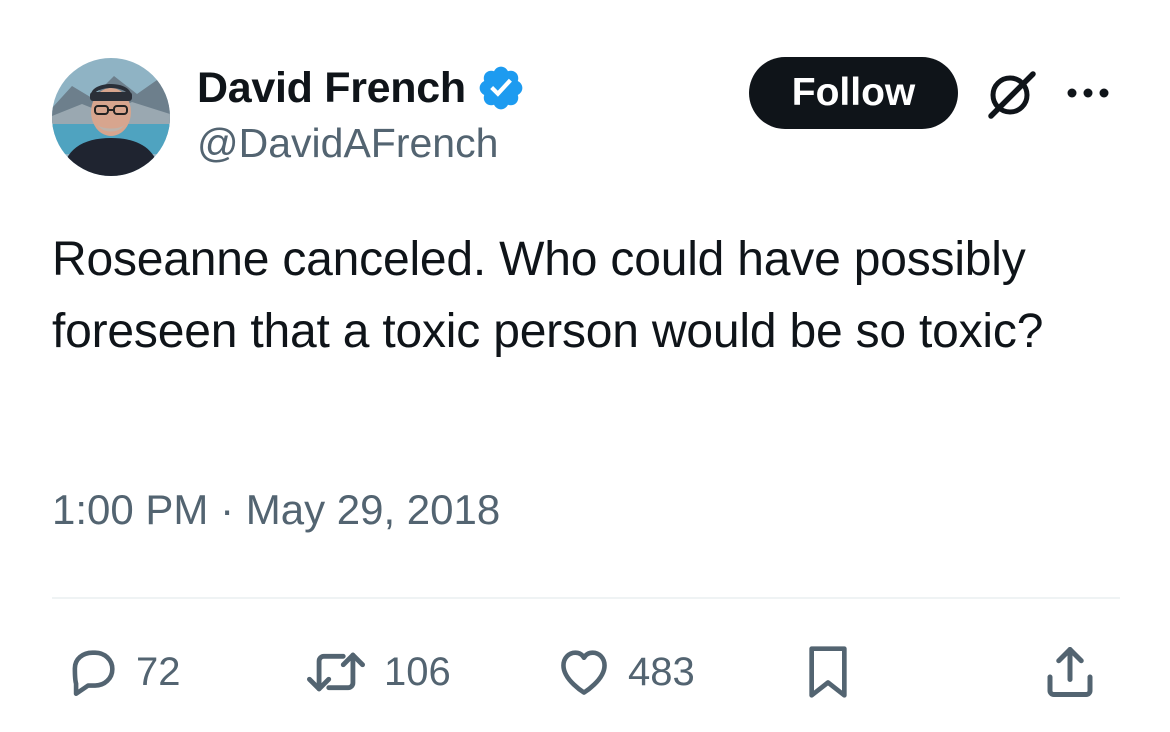 Image resolution: width=1170 pixels, height=732 pixels. I want to click on reply-count: 72, so click(158, 671).